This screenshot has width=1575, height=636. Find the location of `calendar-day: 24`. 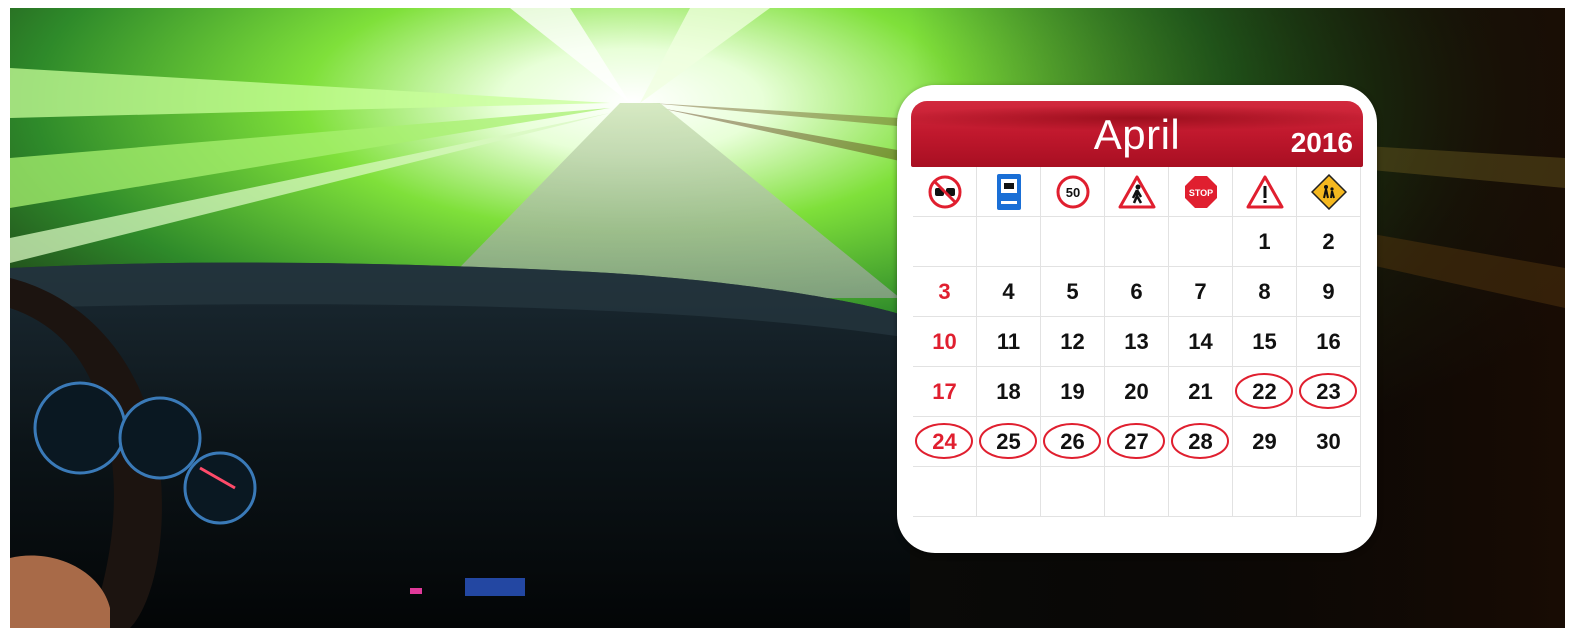

calendar-day: 24 is located at coordinates (945, 442).